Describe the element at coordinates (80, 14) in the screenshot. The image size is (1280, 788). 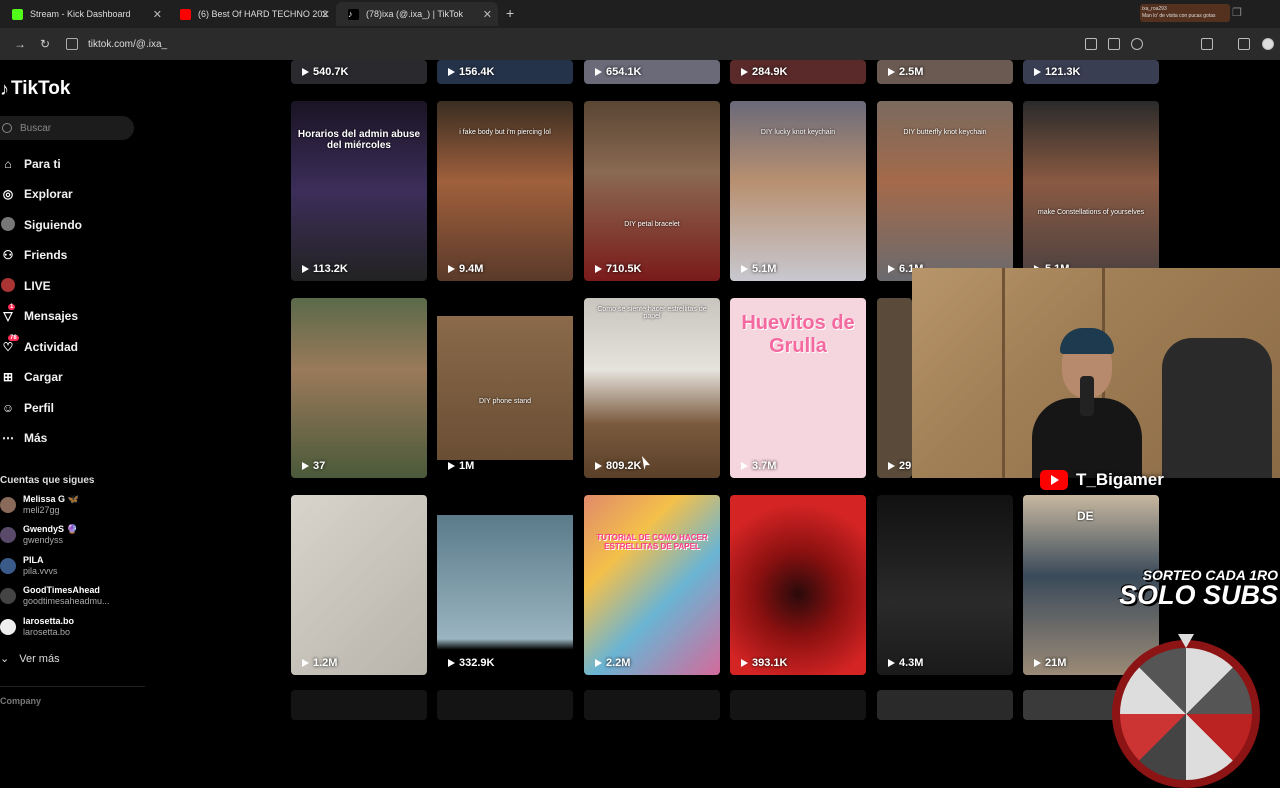
I see `tab-title: Stream - Kick Dashboard` at that location.